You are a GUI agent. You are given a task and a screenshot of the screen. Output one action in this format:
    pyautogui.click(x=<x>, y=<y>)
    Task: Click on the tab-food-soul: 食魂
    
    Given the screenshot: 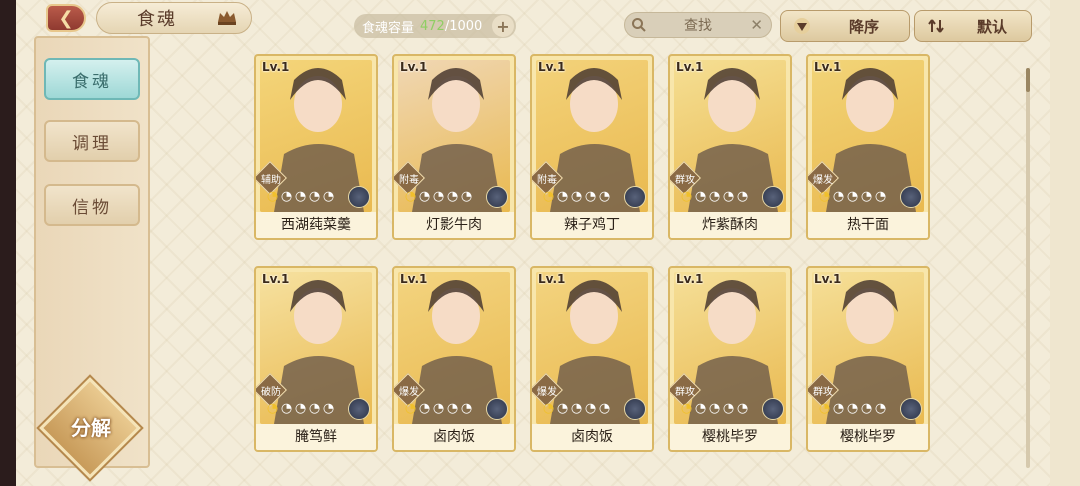 What is the action you would take?
    pyautogui.click(x=92, y=79)
    